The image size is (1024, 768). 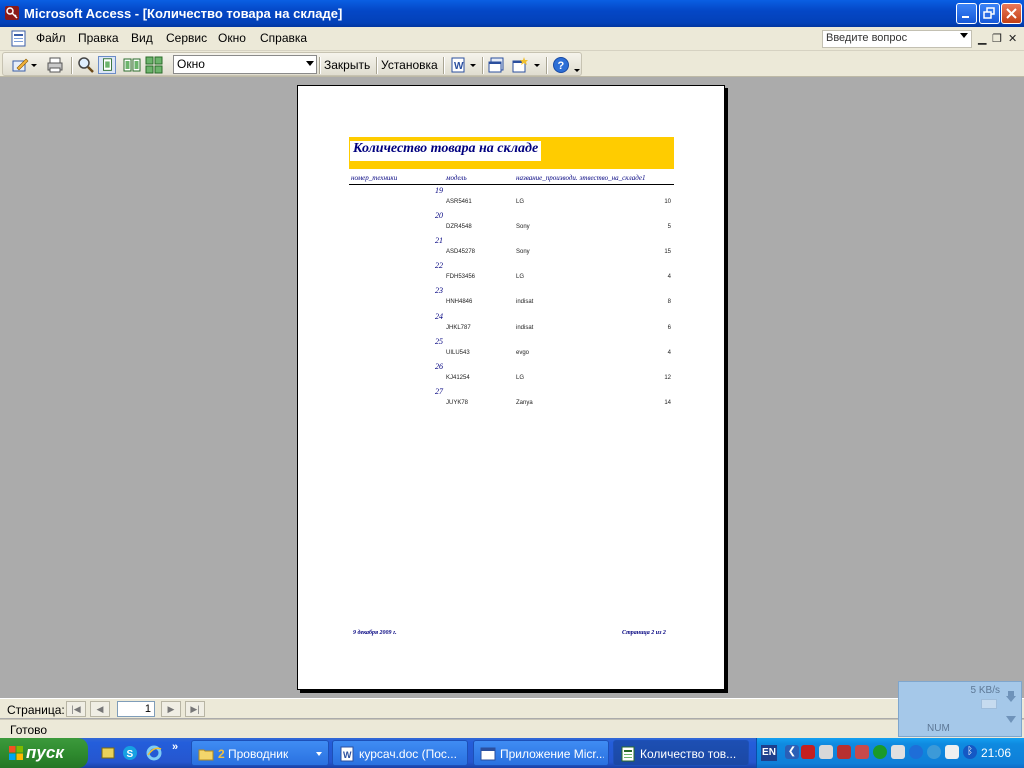 What do you see at coordinates (409, 65) in the screenshot?
I see `page-setup-button: Установка` at bounding box center [409, 65].